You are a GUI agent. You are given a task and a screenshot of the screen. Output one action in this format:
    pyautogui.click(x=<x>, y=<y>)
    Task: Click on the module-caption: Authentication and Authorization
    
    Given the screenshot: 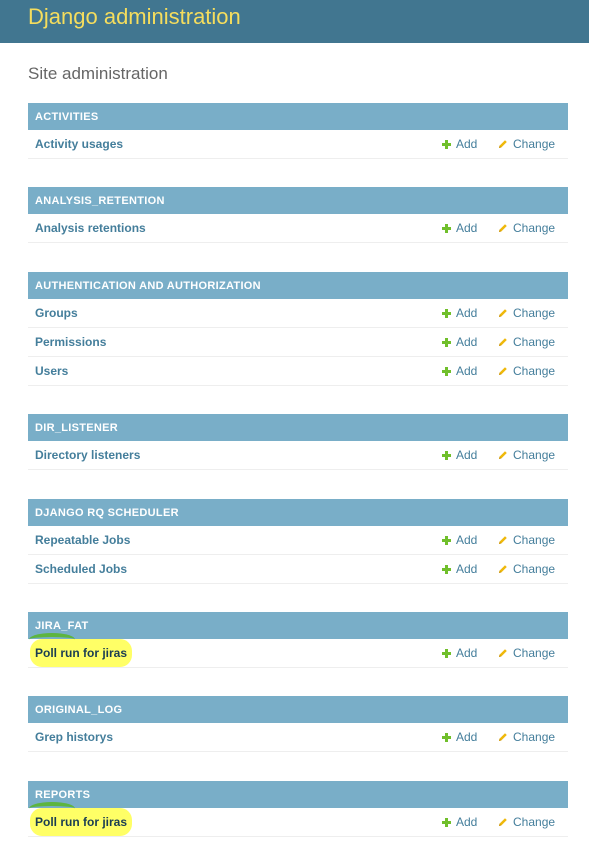 What is the action you would take?
    pyautogui.click(x=298, y=285)
    